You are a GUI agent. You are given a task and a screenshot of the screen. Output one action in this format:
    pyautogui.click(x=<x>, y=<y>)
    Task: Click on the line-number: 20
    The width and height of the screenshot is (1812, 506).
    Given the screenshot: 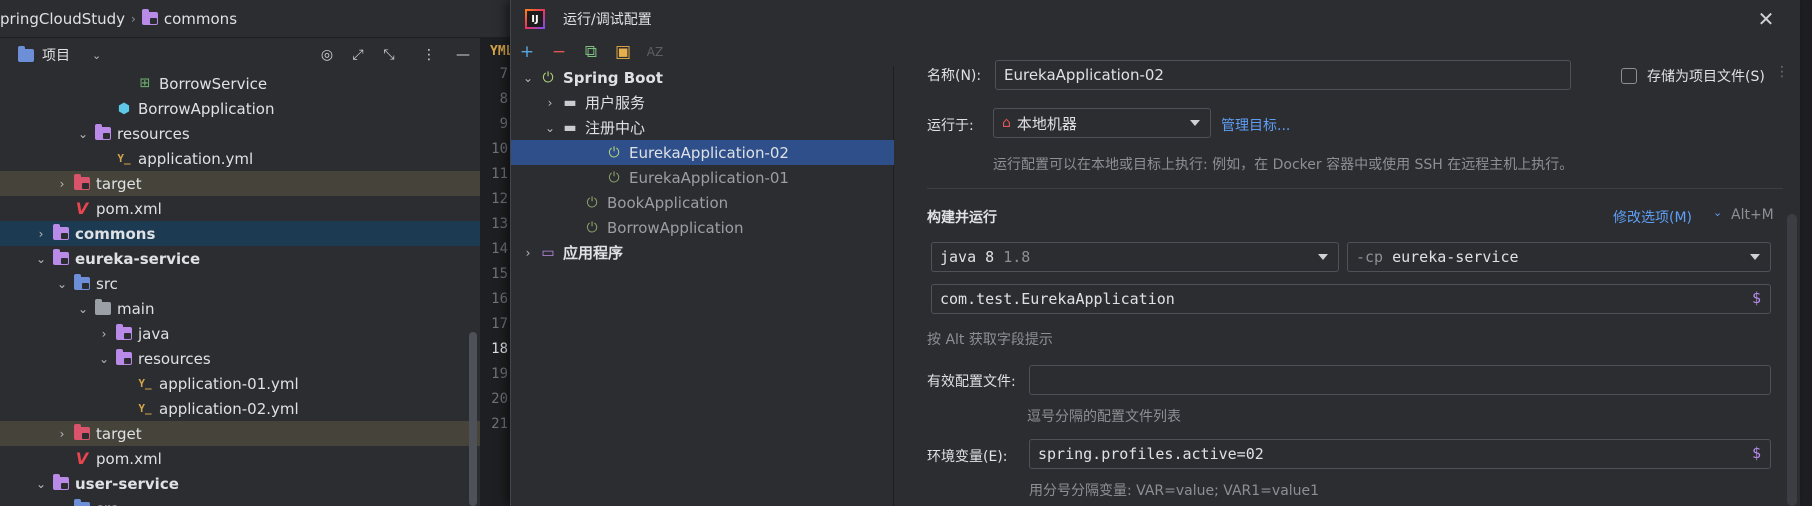 What is the action you would take?
    pyautogui.click(x=499, y=399)
    